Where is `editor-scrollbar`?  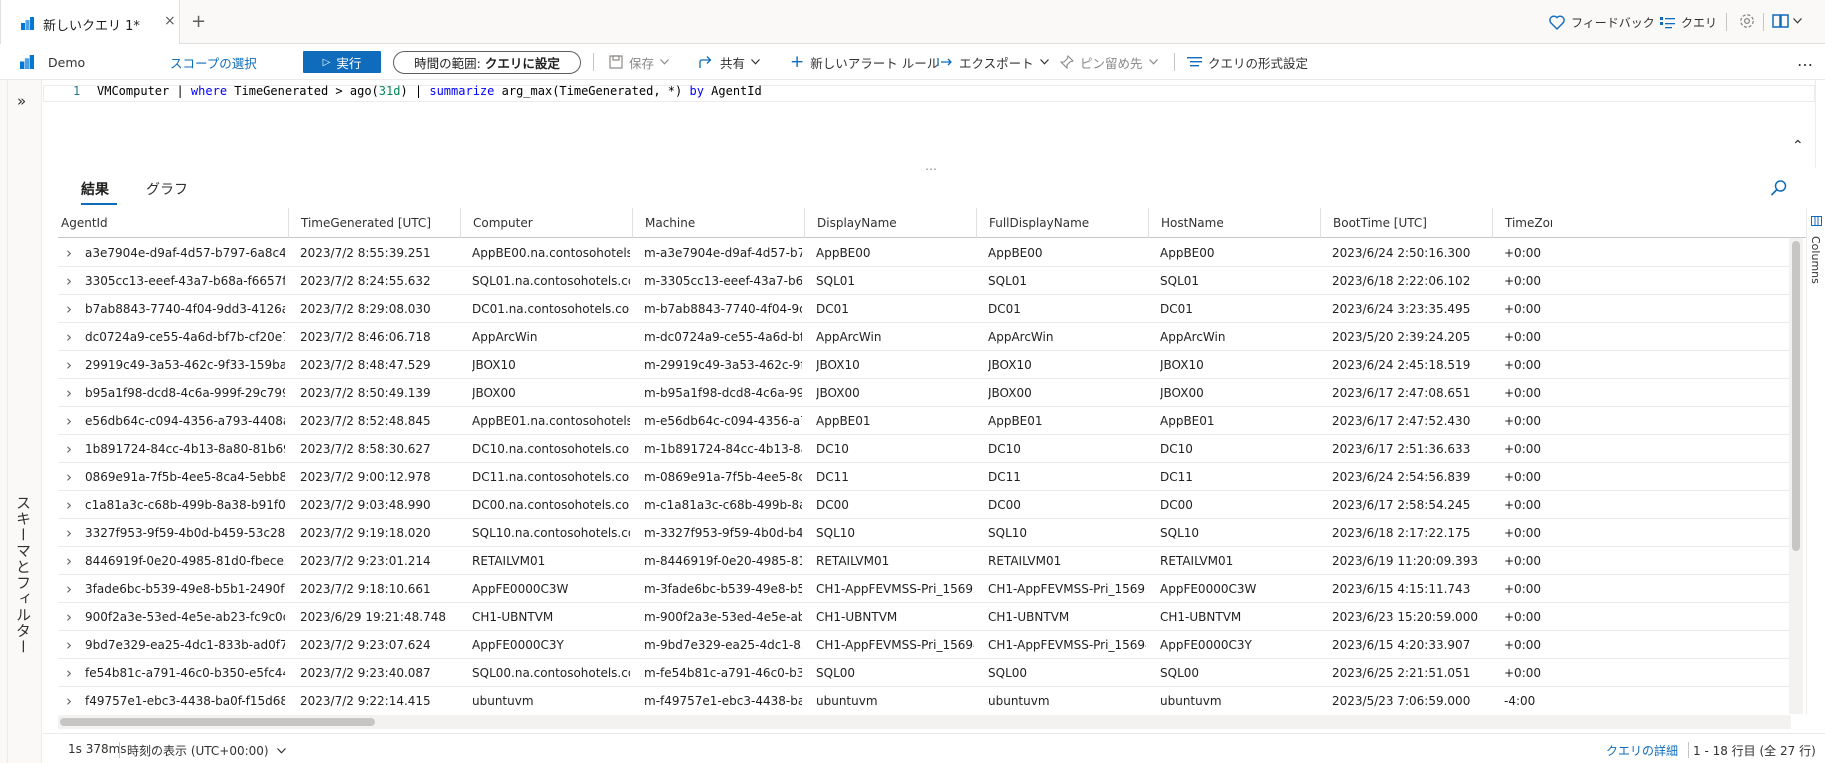
editor-scrollbar is located at coordinates (1820, 124).